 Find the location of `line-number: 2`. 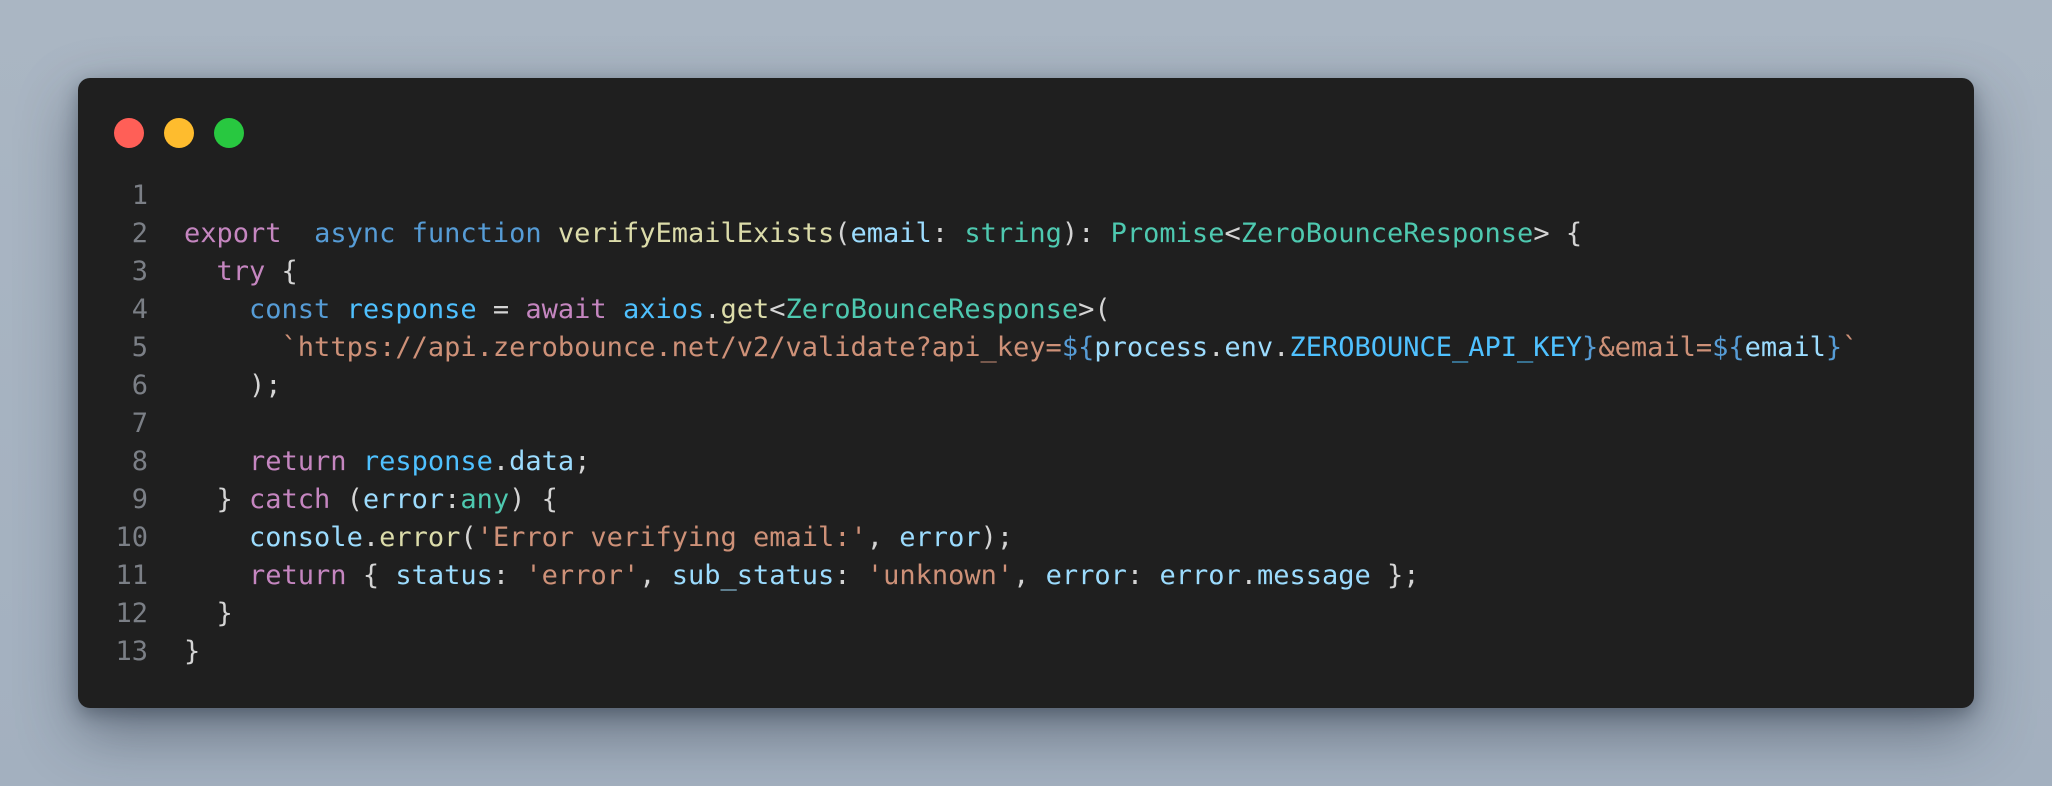

line-number: 2 is located at coordinates (139, 233).